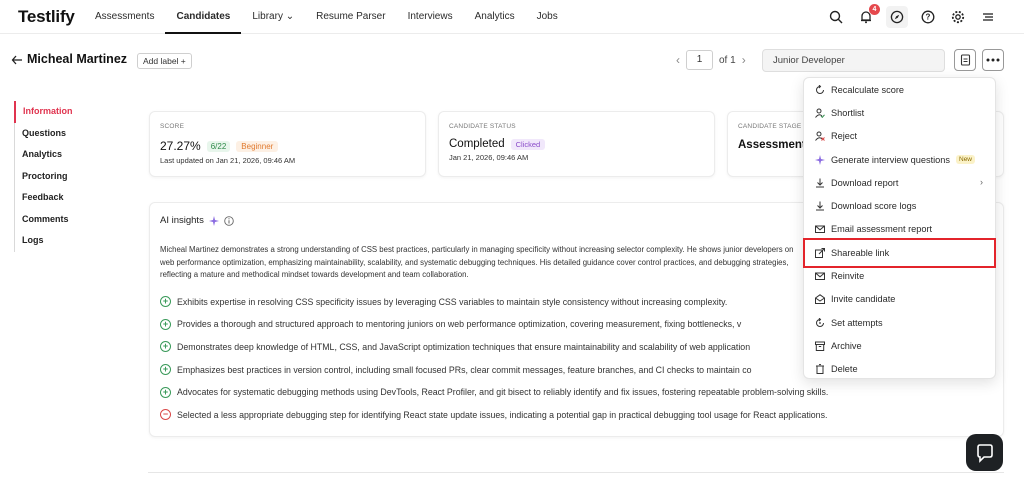 The width and height of the screenshot is (1024, 491). What do you see at coordinates (17, 59) in the screenshot?
I see `back-arrow-icon` at bounding box center [17, 59].